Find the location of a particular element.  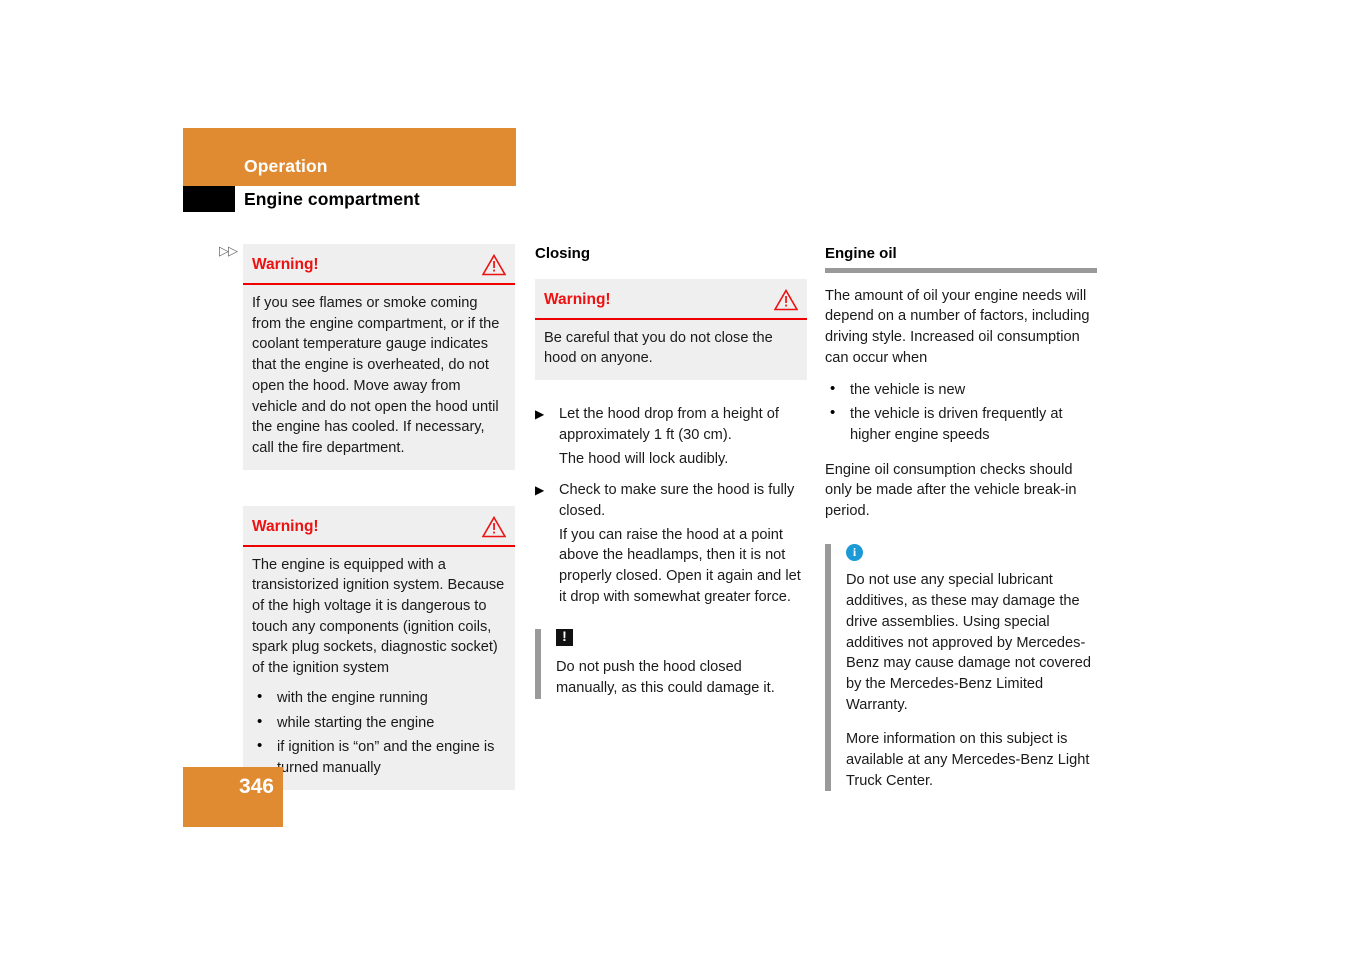

page-number-box: 346 is located at coordinates (233, 797).